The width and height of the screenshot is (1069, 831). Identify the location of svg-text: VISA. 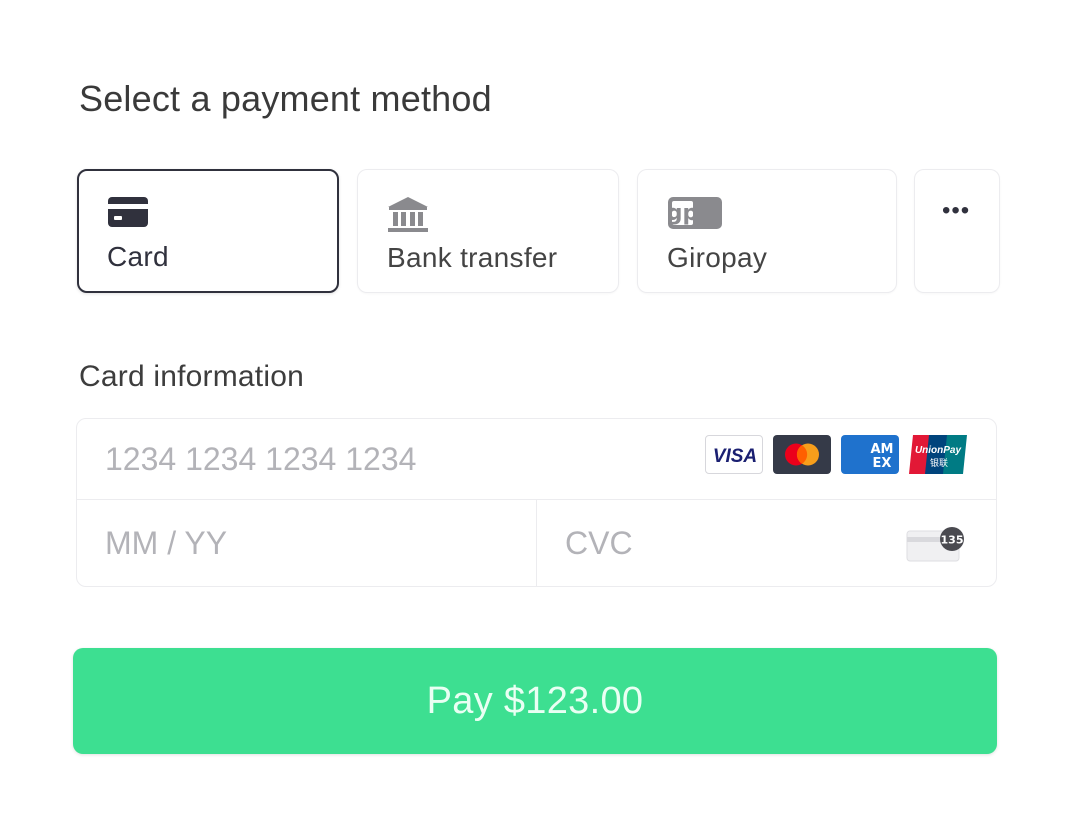
(735, 456).